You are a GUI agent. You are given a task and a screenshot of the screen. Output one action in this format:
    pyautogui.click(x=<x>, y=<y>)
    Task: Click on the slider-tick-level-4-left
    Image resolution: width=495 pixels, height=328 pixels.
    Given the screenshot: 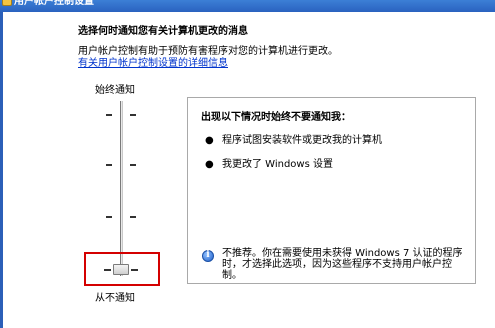 What is the action you would take?
    pyautogui.click(x=109, y=115)
    